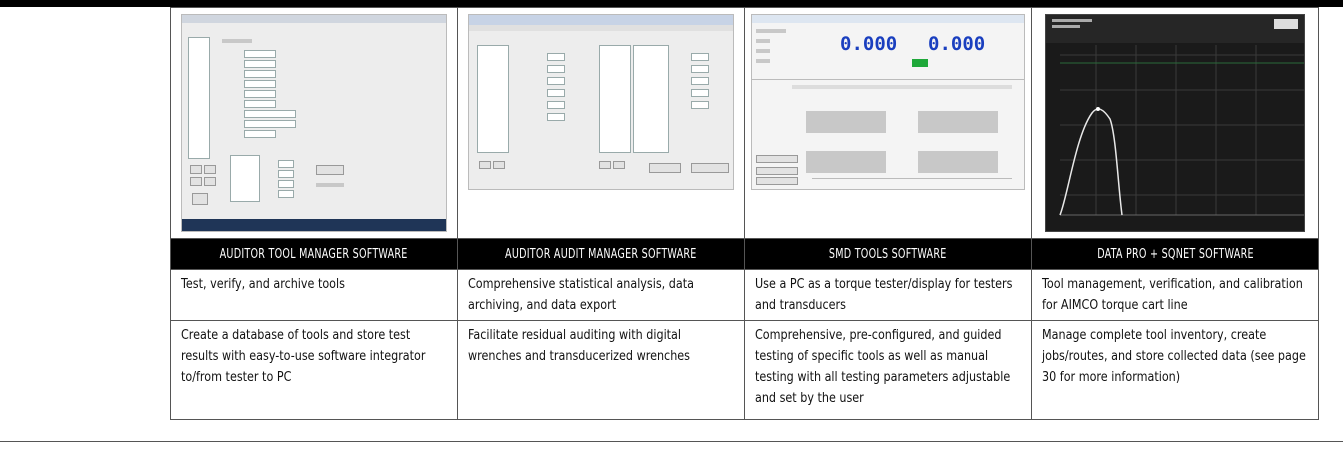 This screenshot has width=1343, height=452. Describe the element at coordinates (888, 254) in the screenshot. I see `column-title: SMD TOOLS SOFTWARE` at that location.